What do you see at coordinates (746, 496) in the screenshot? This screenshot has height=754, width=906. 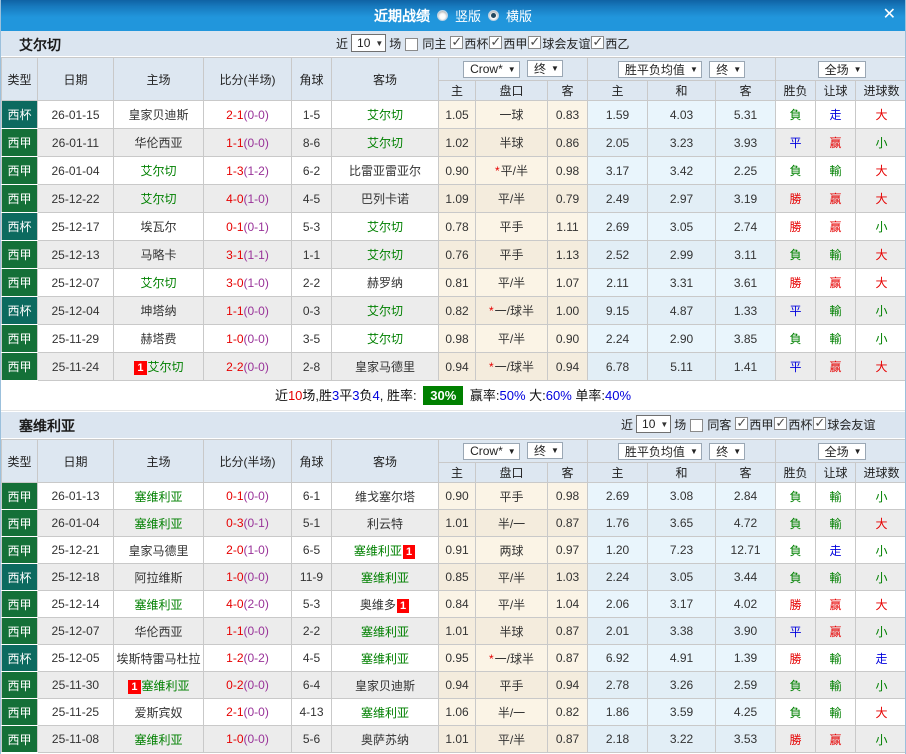 I see `avg-away-cell: 2.84` at bounding box center [746, 496].